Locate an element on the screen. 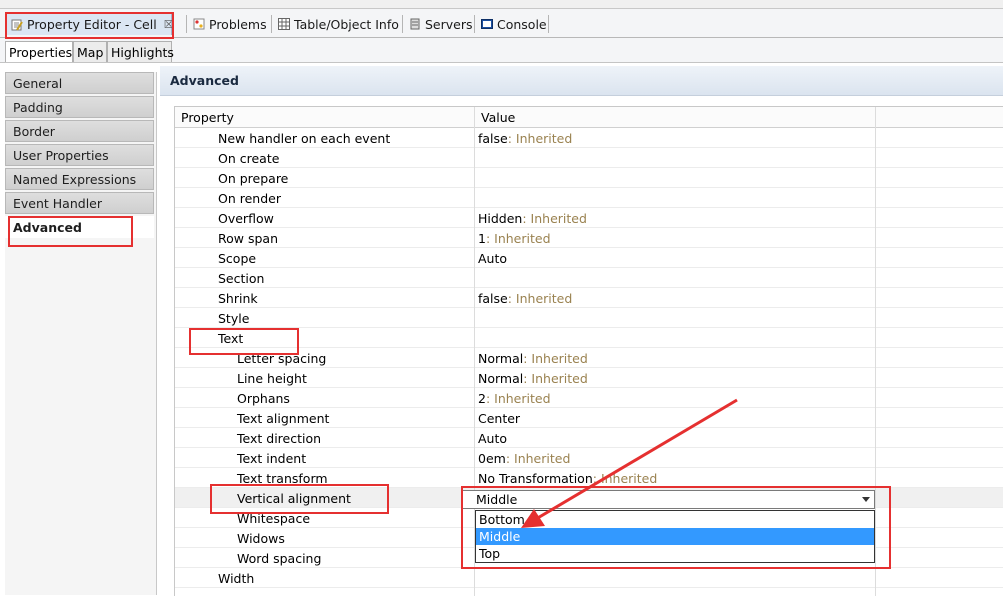 The height and width of the screenshot is (596, 1003). value-text: Auto is located at coordinates (493, 438).